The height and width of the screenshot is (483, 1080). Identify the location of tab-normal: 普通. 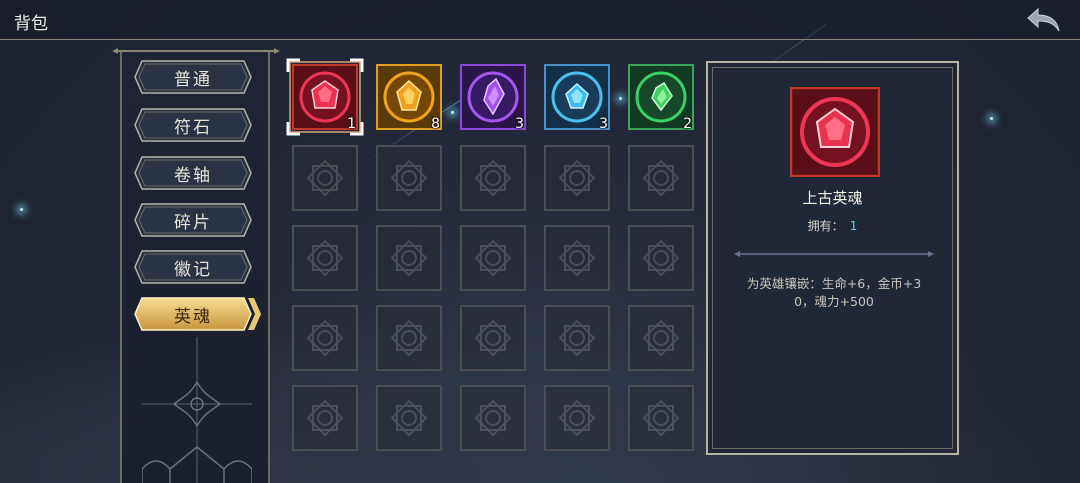
(193, 77).